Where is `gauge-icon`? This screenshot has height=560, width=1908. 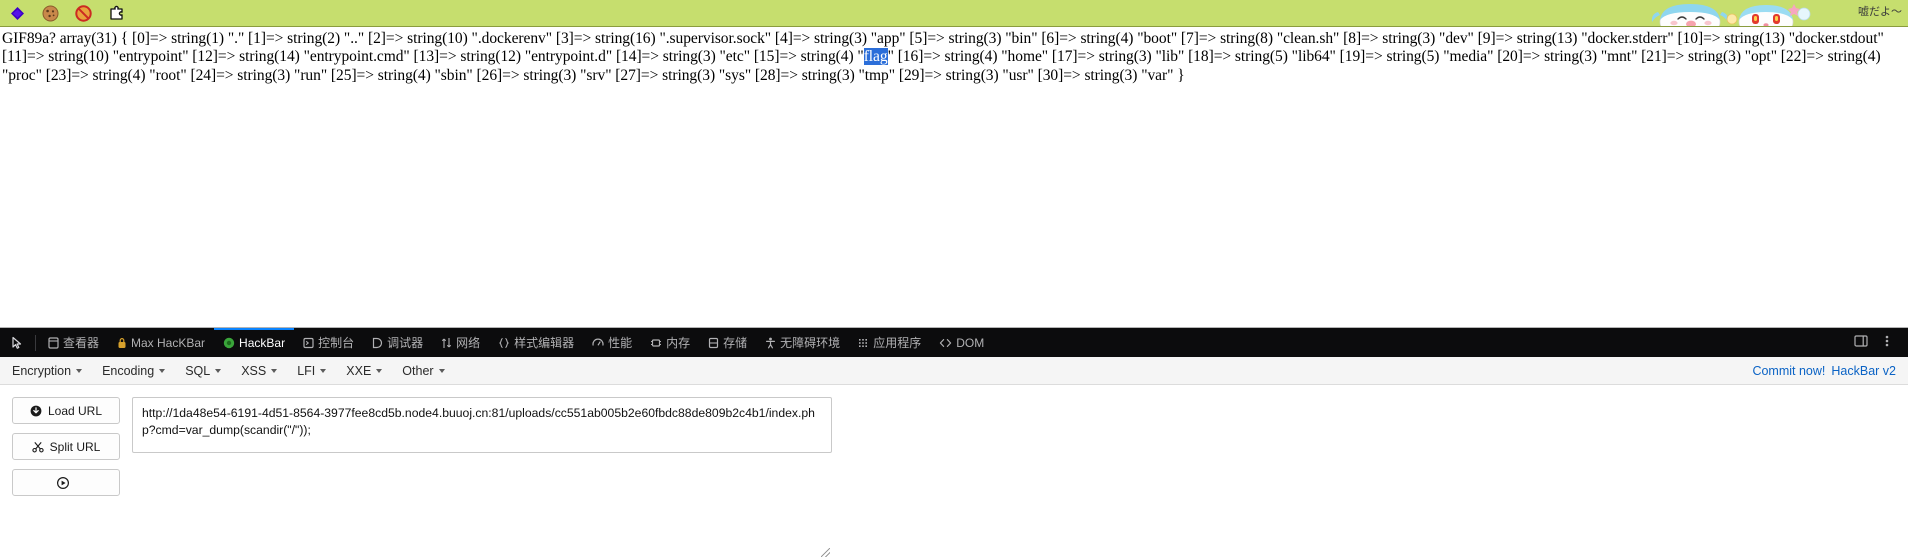
gauge-icon is located at coordinates (598, 343).